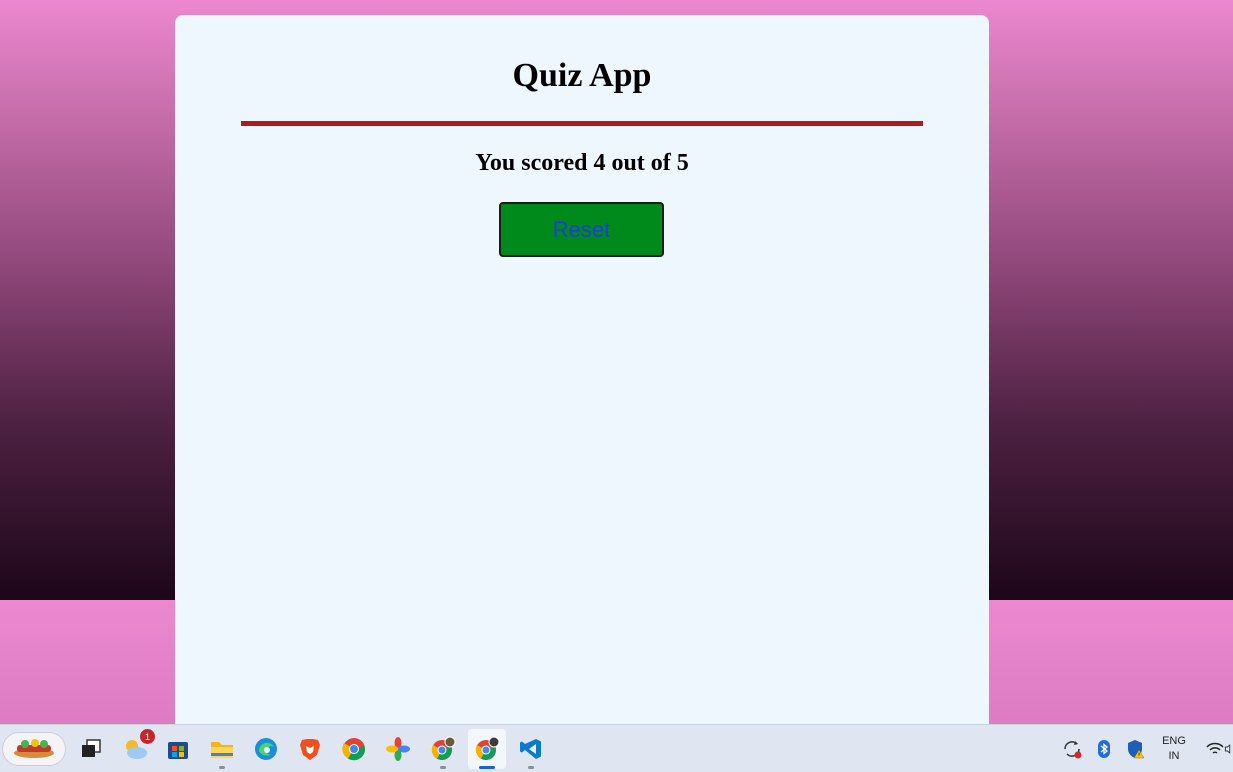  I want to click on widgets-icon, so click(34, 749).